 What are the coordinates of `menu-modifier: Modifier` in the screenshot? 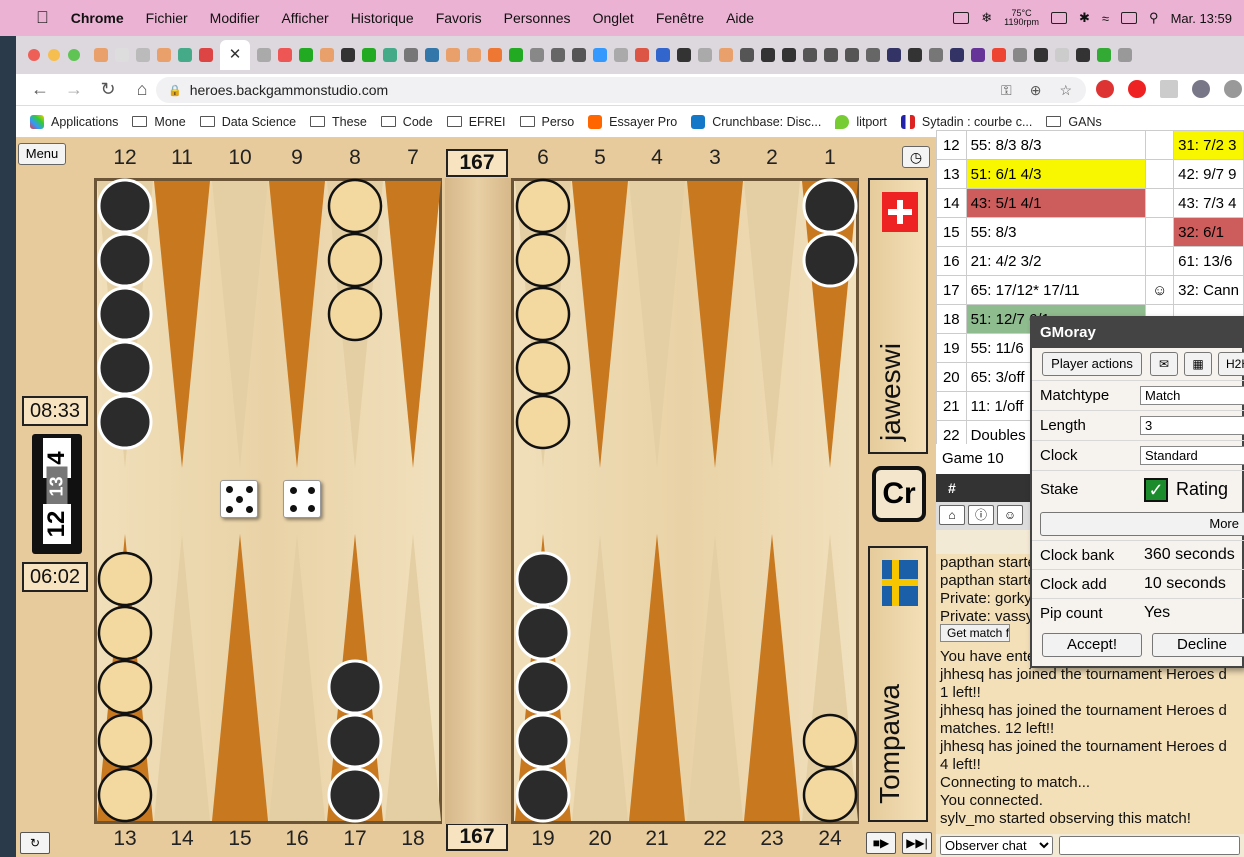 It's located at (235, 18).